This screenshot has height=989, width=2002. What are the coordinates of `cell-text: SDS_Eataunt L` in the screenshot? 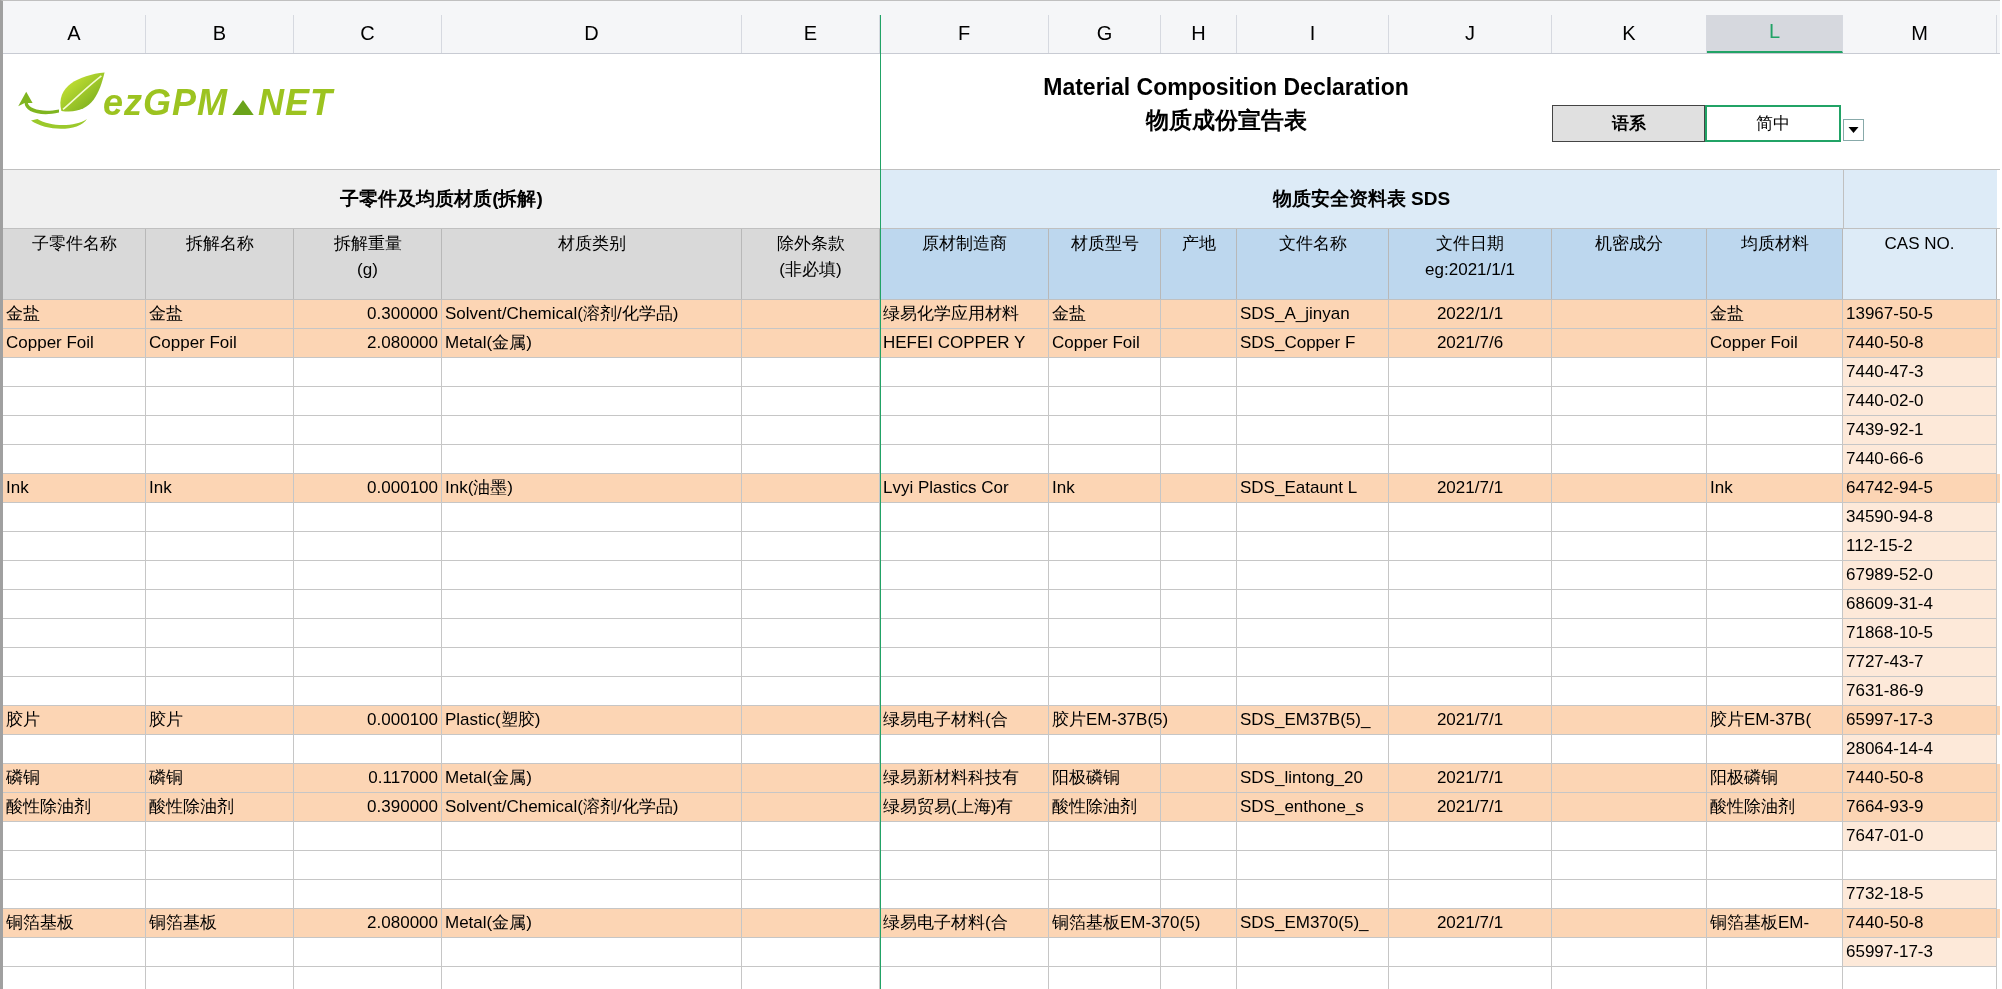 It's located at (1299, 487).